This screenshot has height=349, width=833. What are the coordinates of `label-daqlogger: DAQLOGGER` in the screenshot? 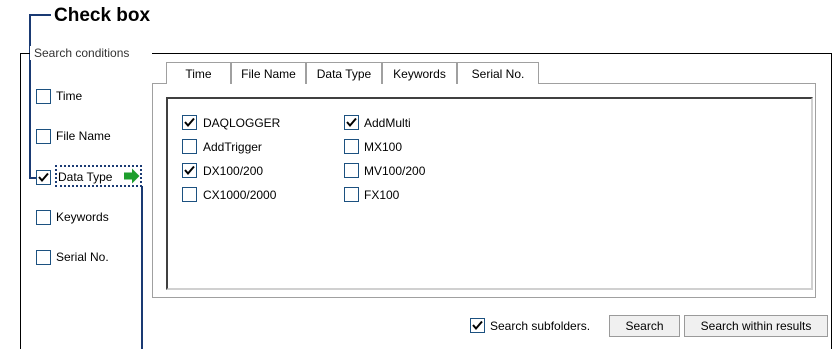 It's located at (242, 123).